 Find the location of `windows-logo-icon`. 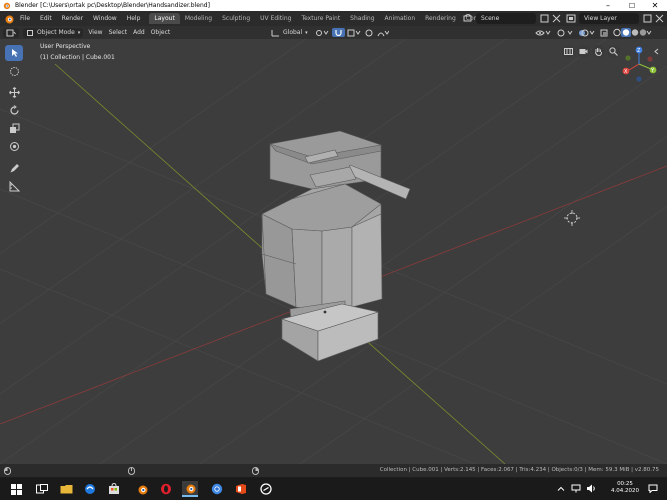

windows-logo-icon is located at coordinates (16, 489).